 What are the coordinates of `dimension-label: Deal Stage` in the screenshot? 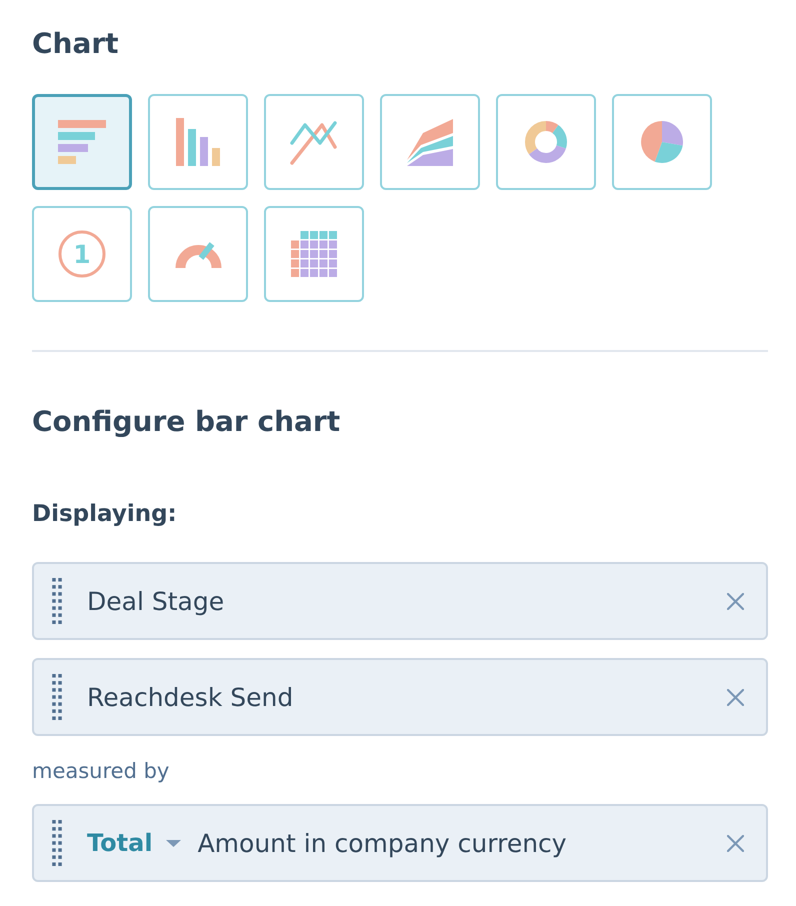 It's located at (155, 601).